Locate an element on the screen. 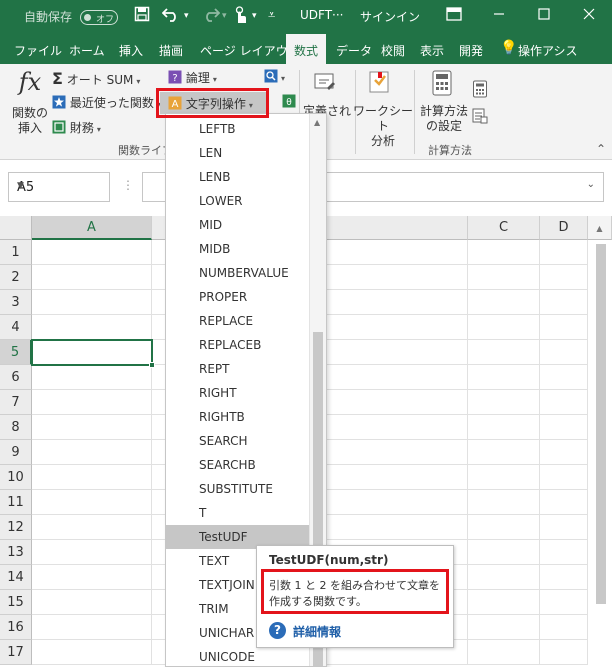 This screenshot has height=667, width=612. save-icon is located at coordinates (142, 16).